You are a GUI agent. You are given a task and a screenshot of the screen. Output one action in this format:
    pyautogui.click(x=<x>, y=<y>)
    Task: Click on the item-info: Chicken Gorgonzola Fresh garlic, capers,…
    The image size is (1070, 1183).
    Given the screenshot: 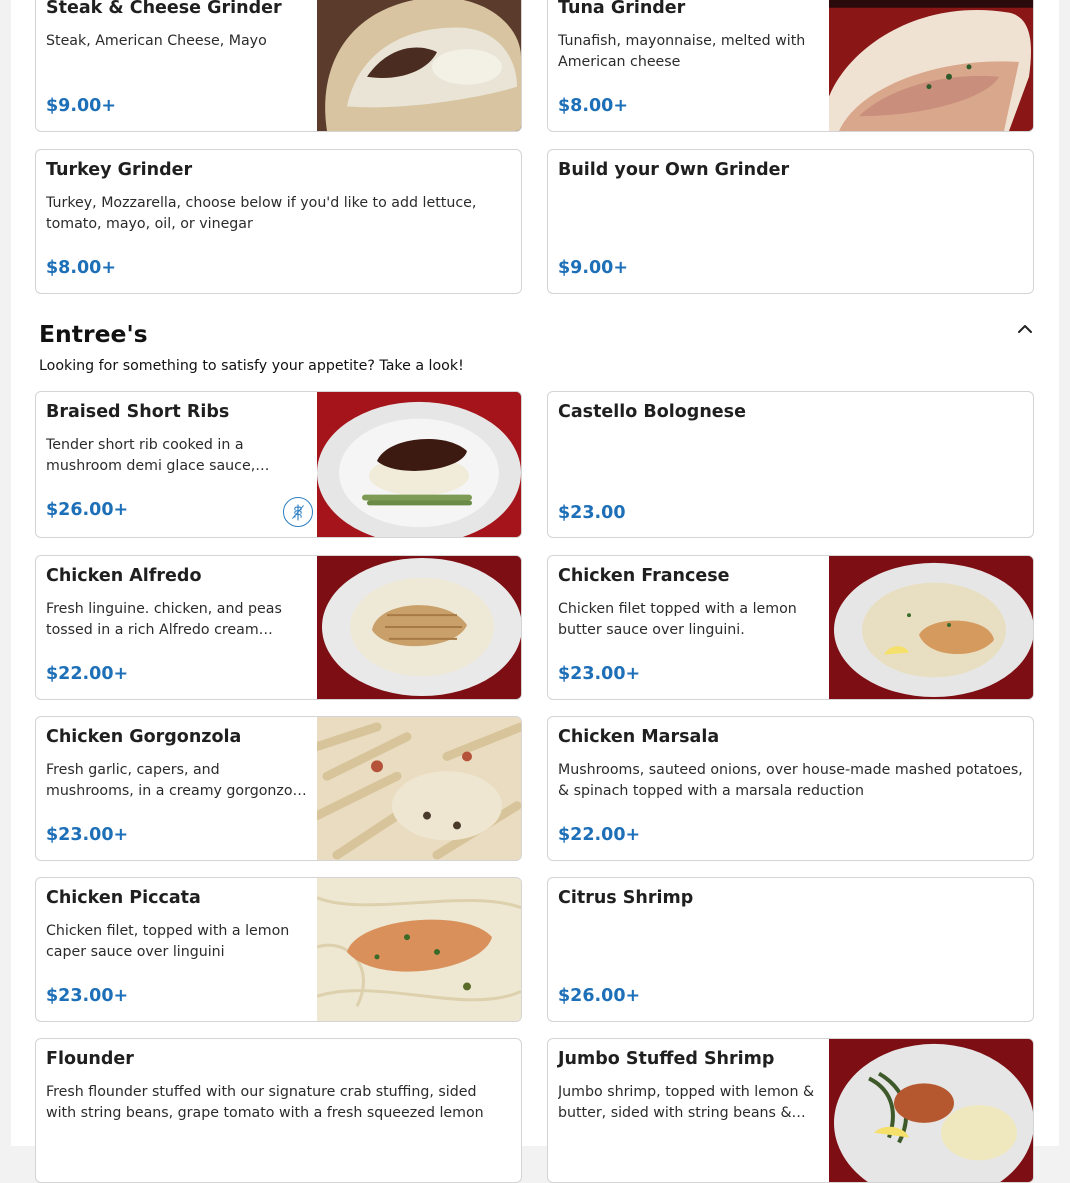 What is the action you would take?
    pyautogui.click(x=176, y=788)
    